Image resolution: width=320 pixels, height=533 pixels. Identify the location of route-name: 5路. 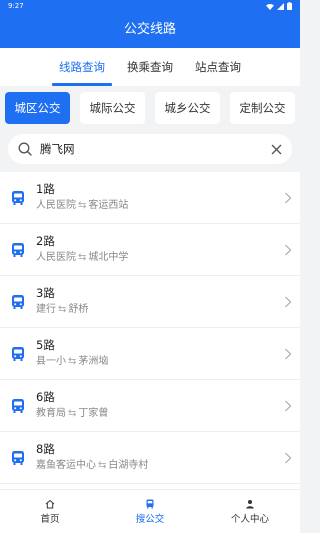
(45, 345).